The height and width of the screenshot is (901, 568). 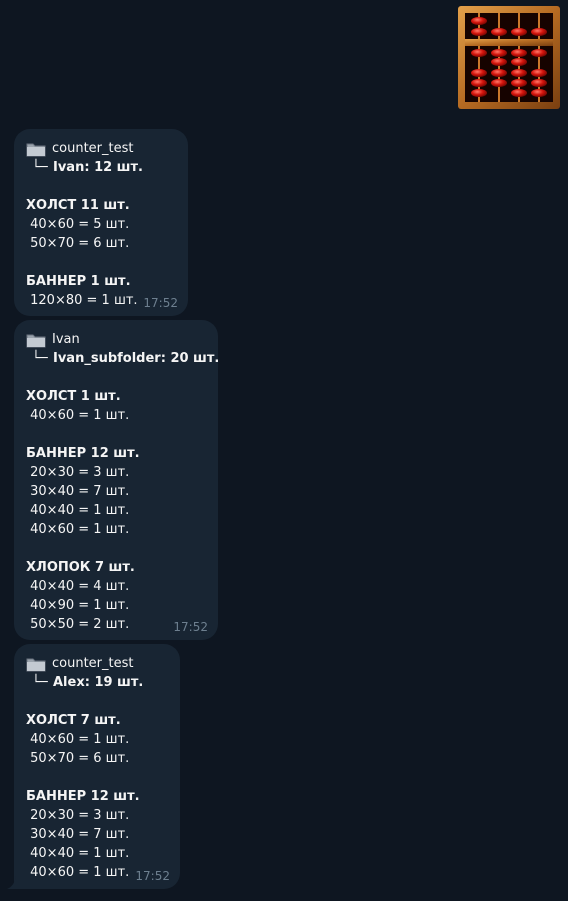 I want to click on folder-name: Ivan, so click(x=66, y=339).